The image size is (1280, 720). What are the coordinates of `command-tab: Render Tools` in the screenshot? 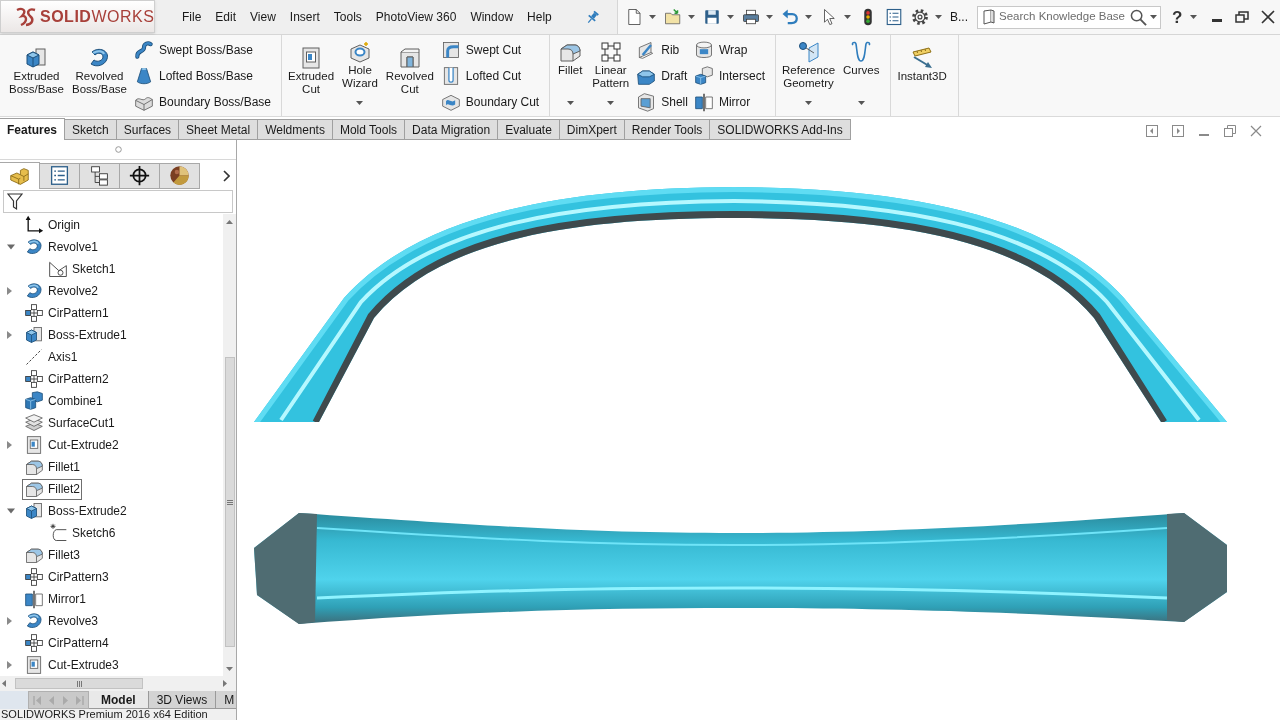 It's located at (667, 129).